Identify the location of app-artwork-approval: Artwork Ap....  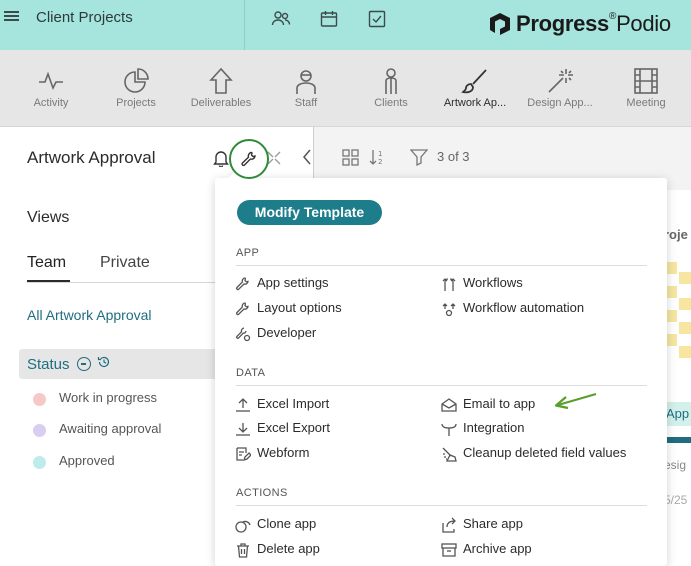
(475, 88).